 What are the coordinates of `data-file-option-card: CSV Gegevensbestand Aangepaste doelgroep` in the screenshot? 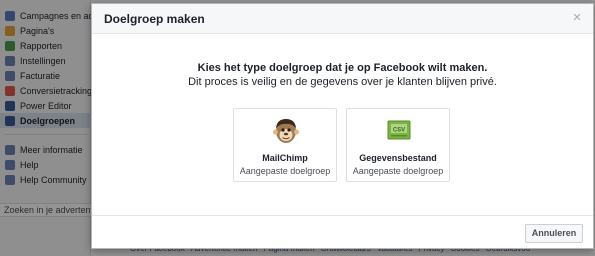 It's located at (398, 145).